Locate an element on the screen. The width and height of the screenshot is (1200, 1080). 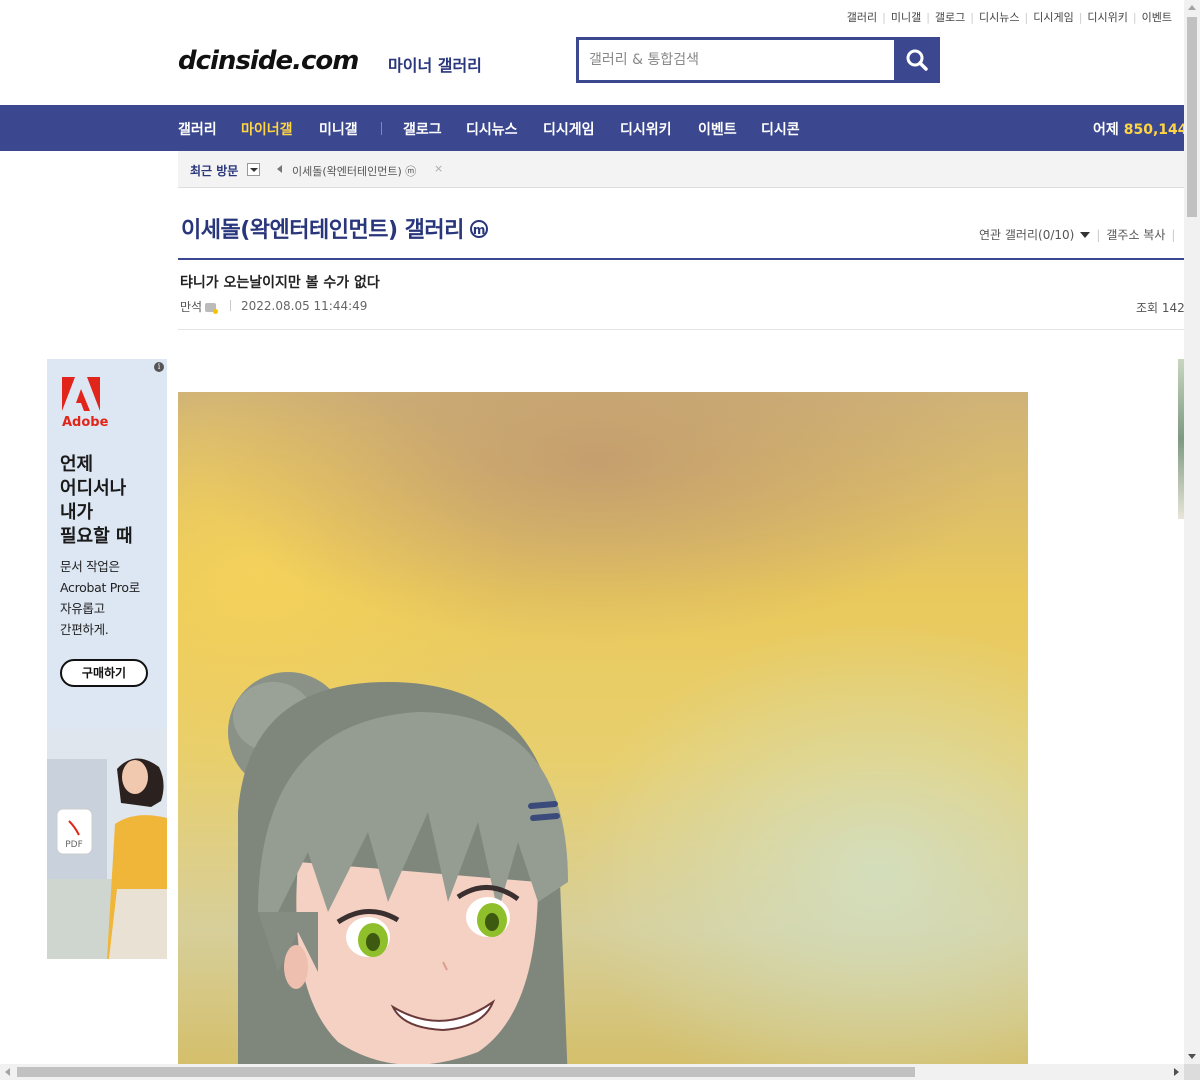
search-box is located at coordinates (758, 60).